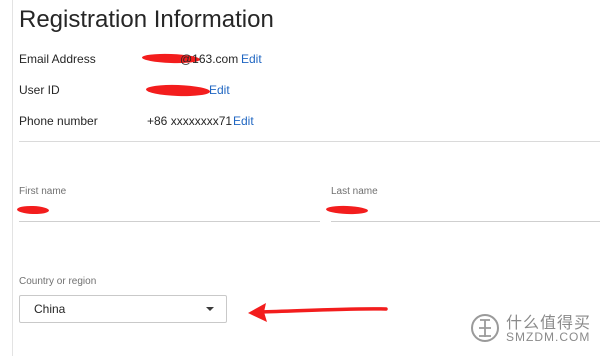  I want to click on email-value: @163.com, so click(209, 59).